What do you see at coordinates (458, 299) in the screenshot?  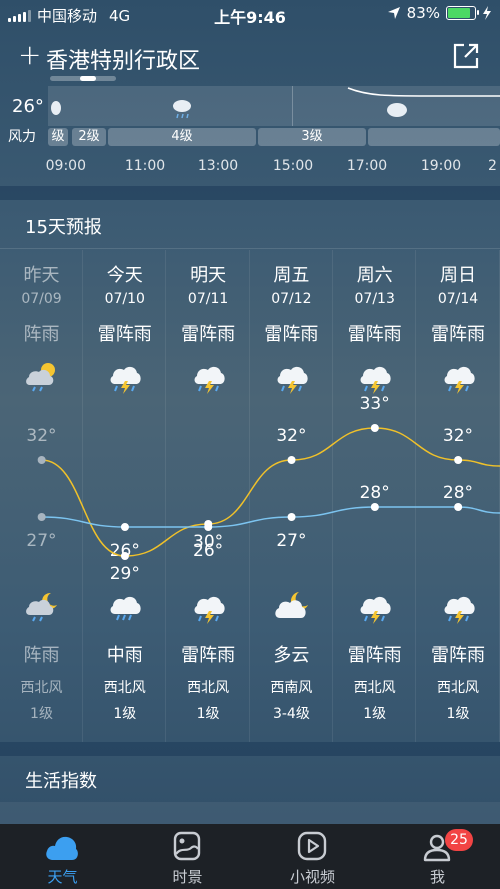 I see `forecast-date: 07/14` at bounding box center [458, 299].